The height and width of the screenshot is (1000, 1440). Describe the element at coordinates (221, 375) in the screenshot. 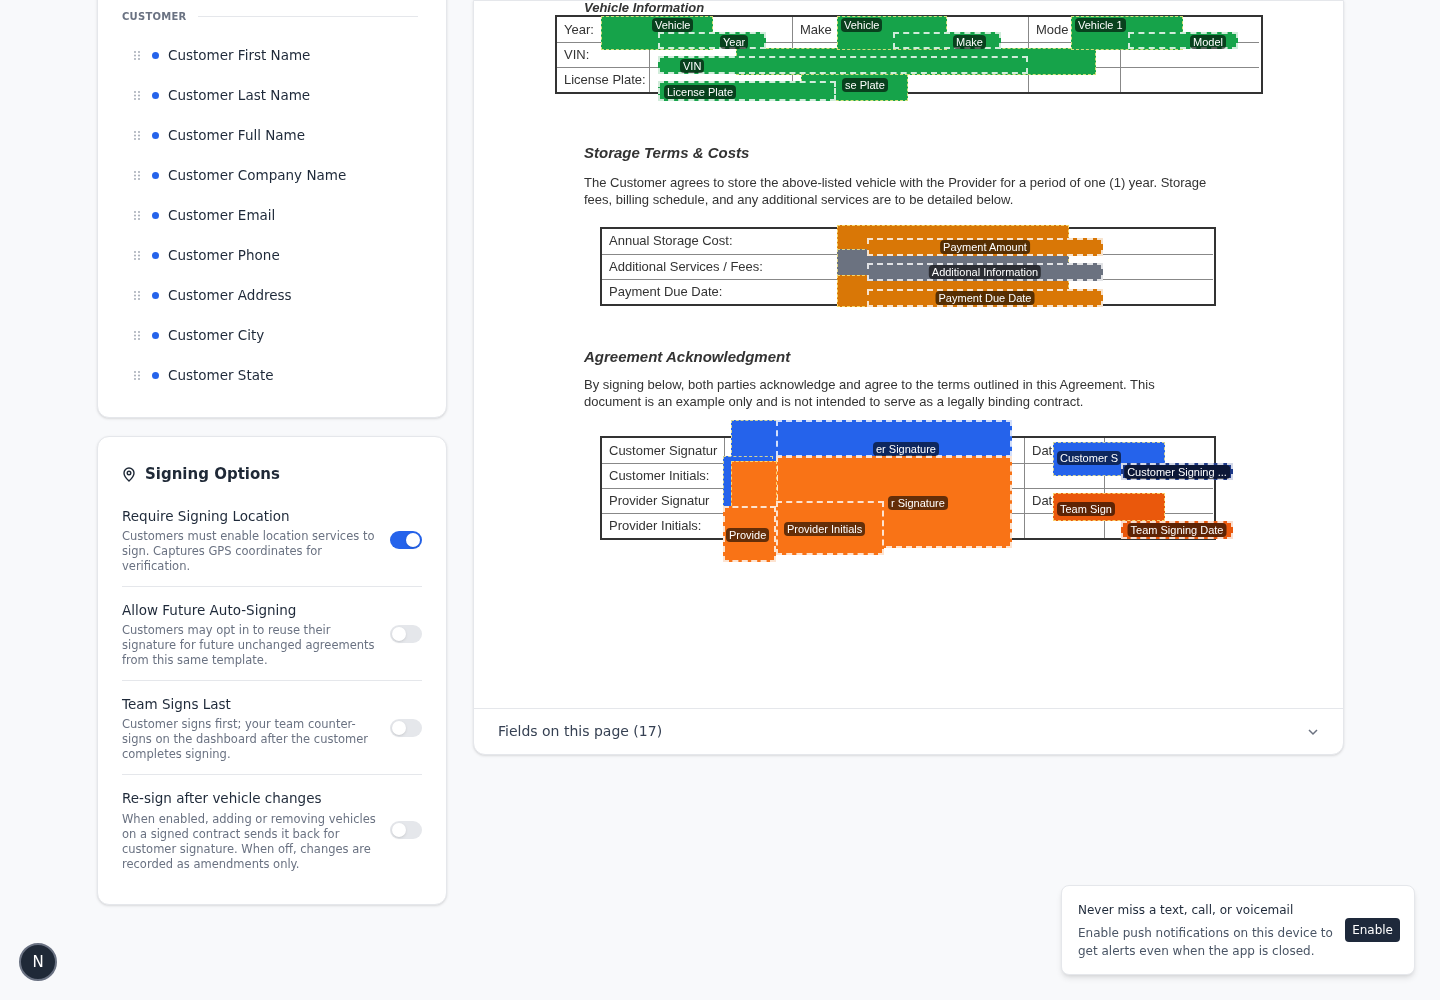

I see `field-name: Customer State` at that location.